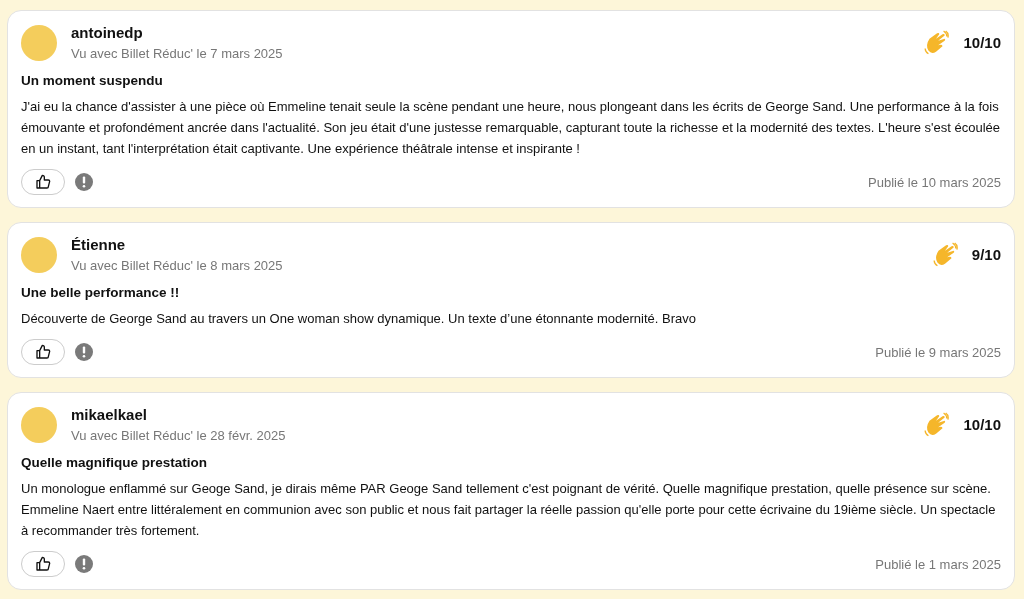 The image size is (1024, 599). I want to click on seen-date: Vu avec Billet Réduc' le 8 mars 2025, so click(177, 265).